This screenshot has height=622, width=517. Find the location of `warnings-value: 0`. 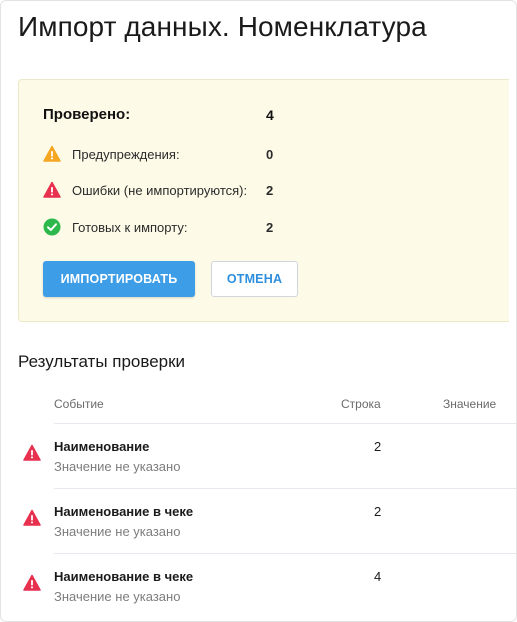

warnings-value: 0 is located at coordinates (270, 154).